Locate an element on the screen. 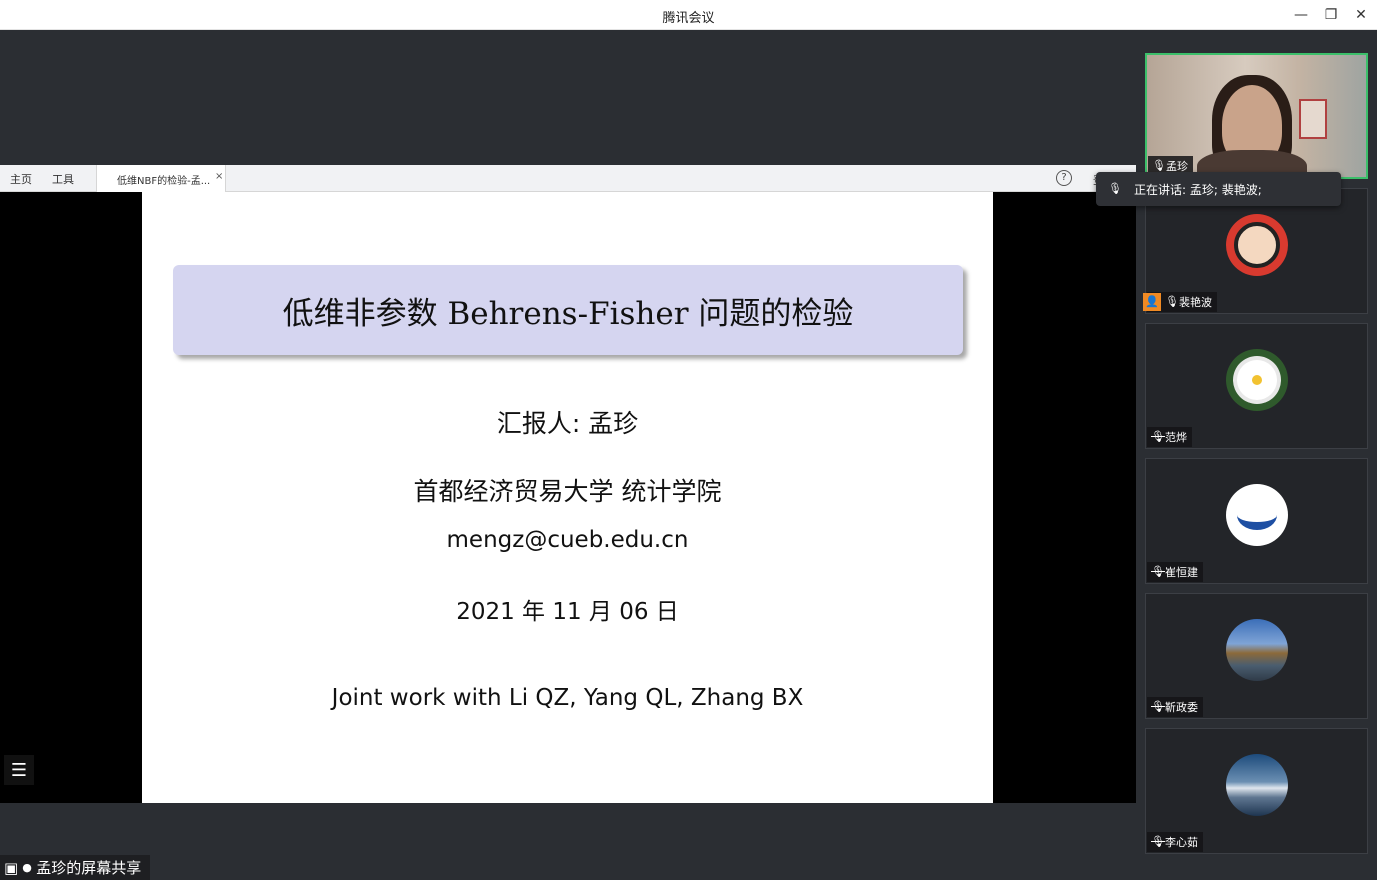 This screenshot has height=880, width=1377. slide-email: mengz@cueb.edu.cn is located at coordinates (567, 540).